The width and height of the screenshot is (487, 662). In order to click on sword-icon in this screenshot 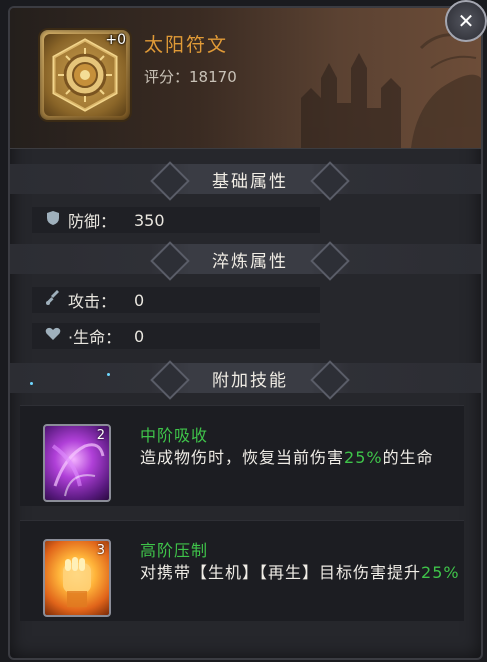, I will do `click(53, 300)`.